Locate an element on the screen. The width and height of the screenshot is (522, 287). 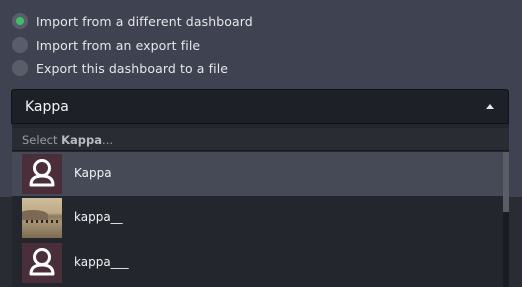
radio-import-dashboard: Import from a different dashboard is located at coordinates (132, 21).